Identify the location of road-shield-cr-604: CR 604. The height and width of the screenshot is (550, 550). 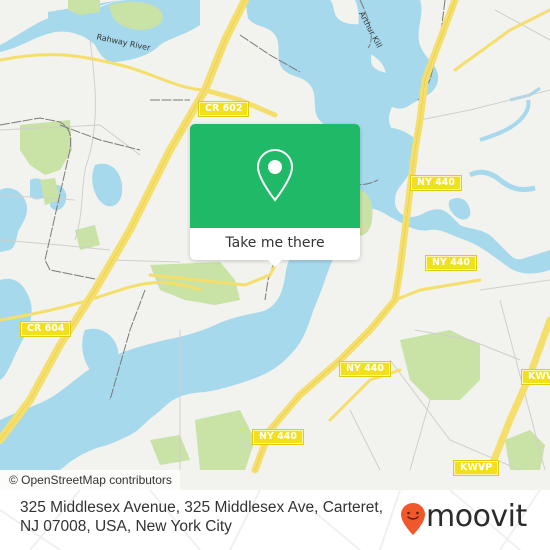
(45, 329).